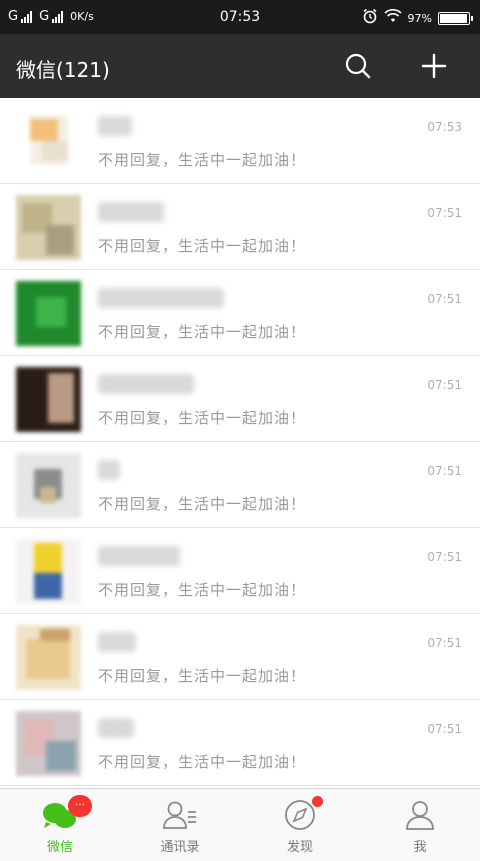 The height and width of the screenshot is (861, 480). I want to click on tab-chats: ... 微信, so click(60, 825).